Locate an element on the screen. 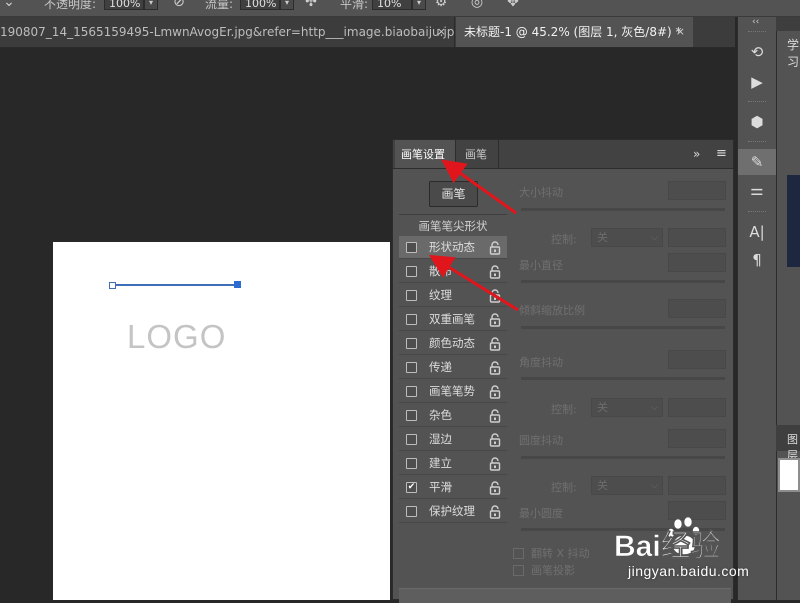 The height and width of the screenshot is (603, 800). tool-icon-column: ⟲ ▶ ⬢ ✎ ⚌ A| ¶ is located at coordinates (756, 308).